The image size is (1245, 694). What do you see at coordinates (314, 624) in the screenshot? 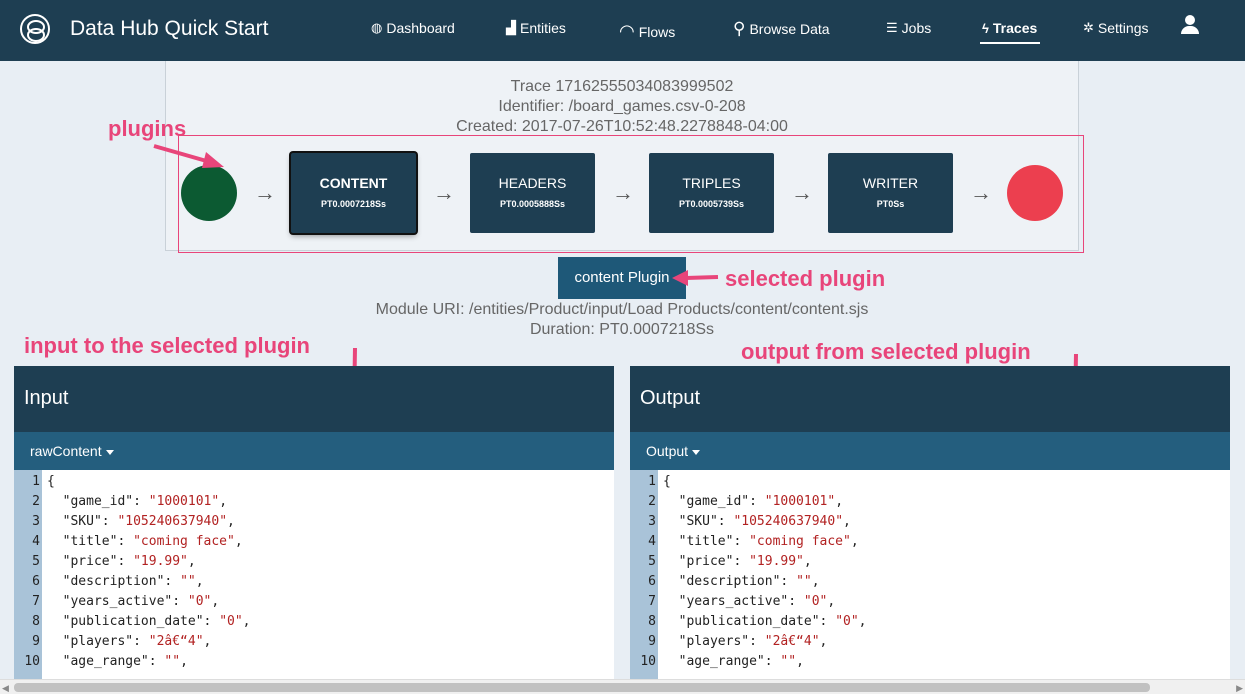
I see `code-line: 8 "publication_date": "0",` at bounding box center [314, 624].